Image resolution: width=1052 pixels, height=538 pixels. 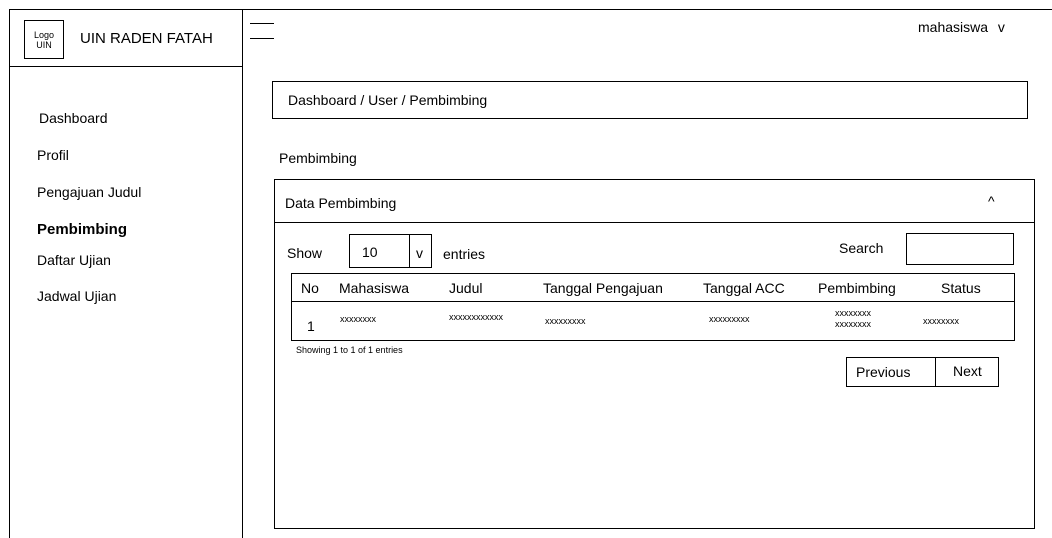 I want to click on logo-text-line-1: Logo, so click(x=44, y=35).